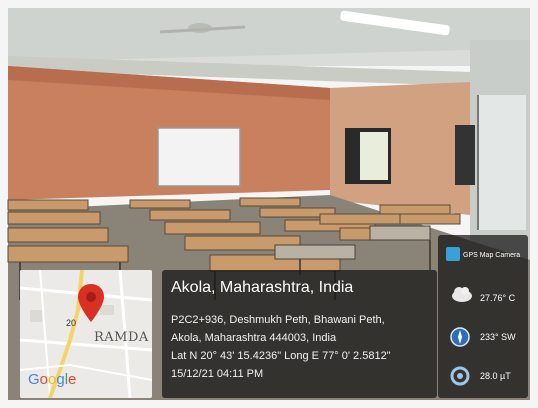 This screenshot has width=538, height=408. Describe the element at coordinates (52, 379) in the screenshot. I see `google-logo: Google` at that location.